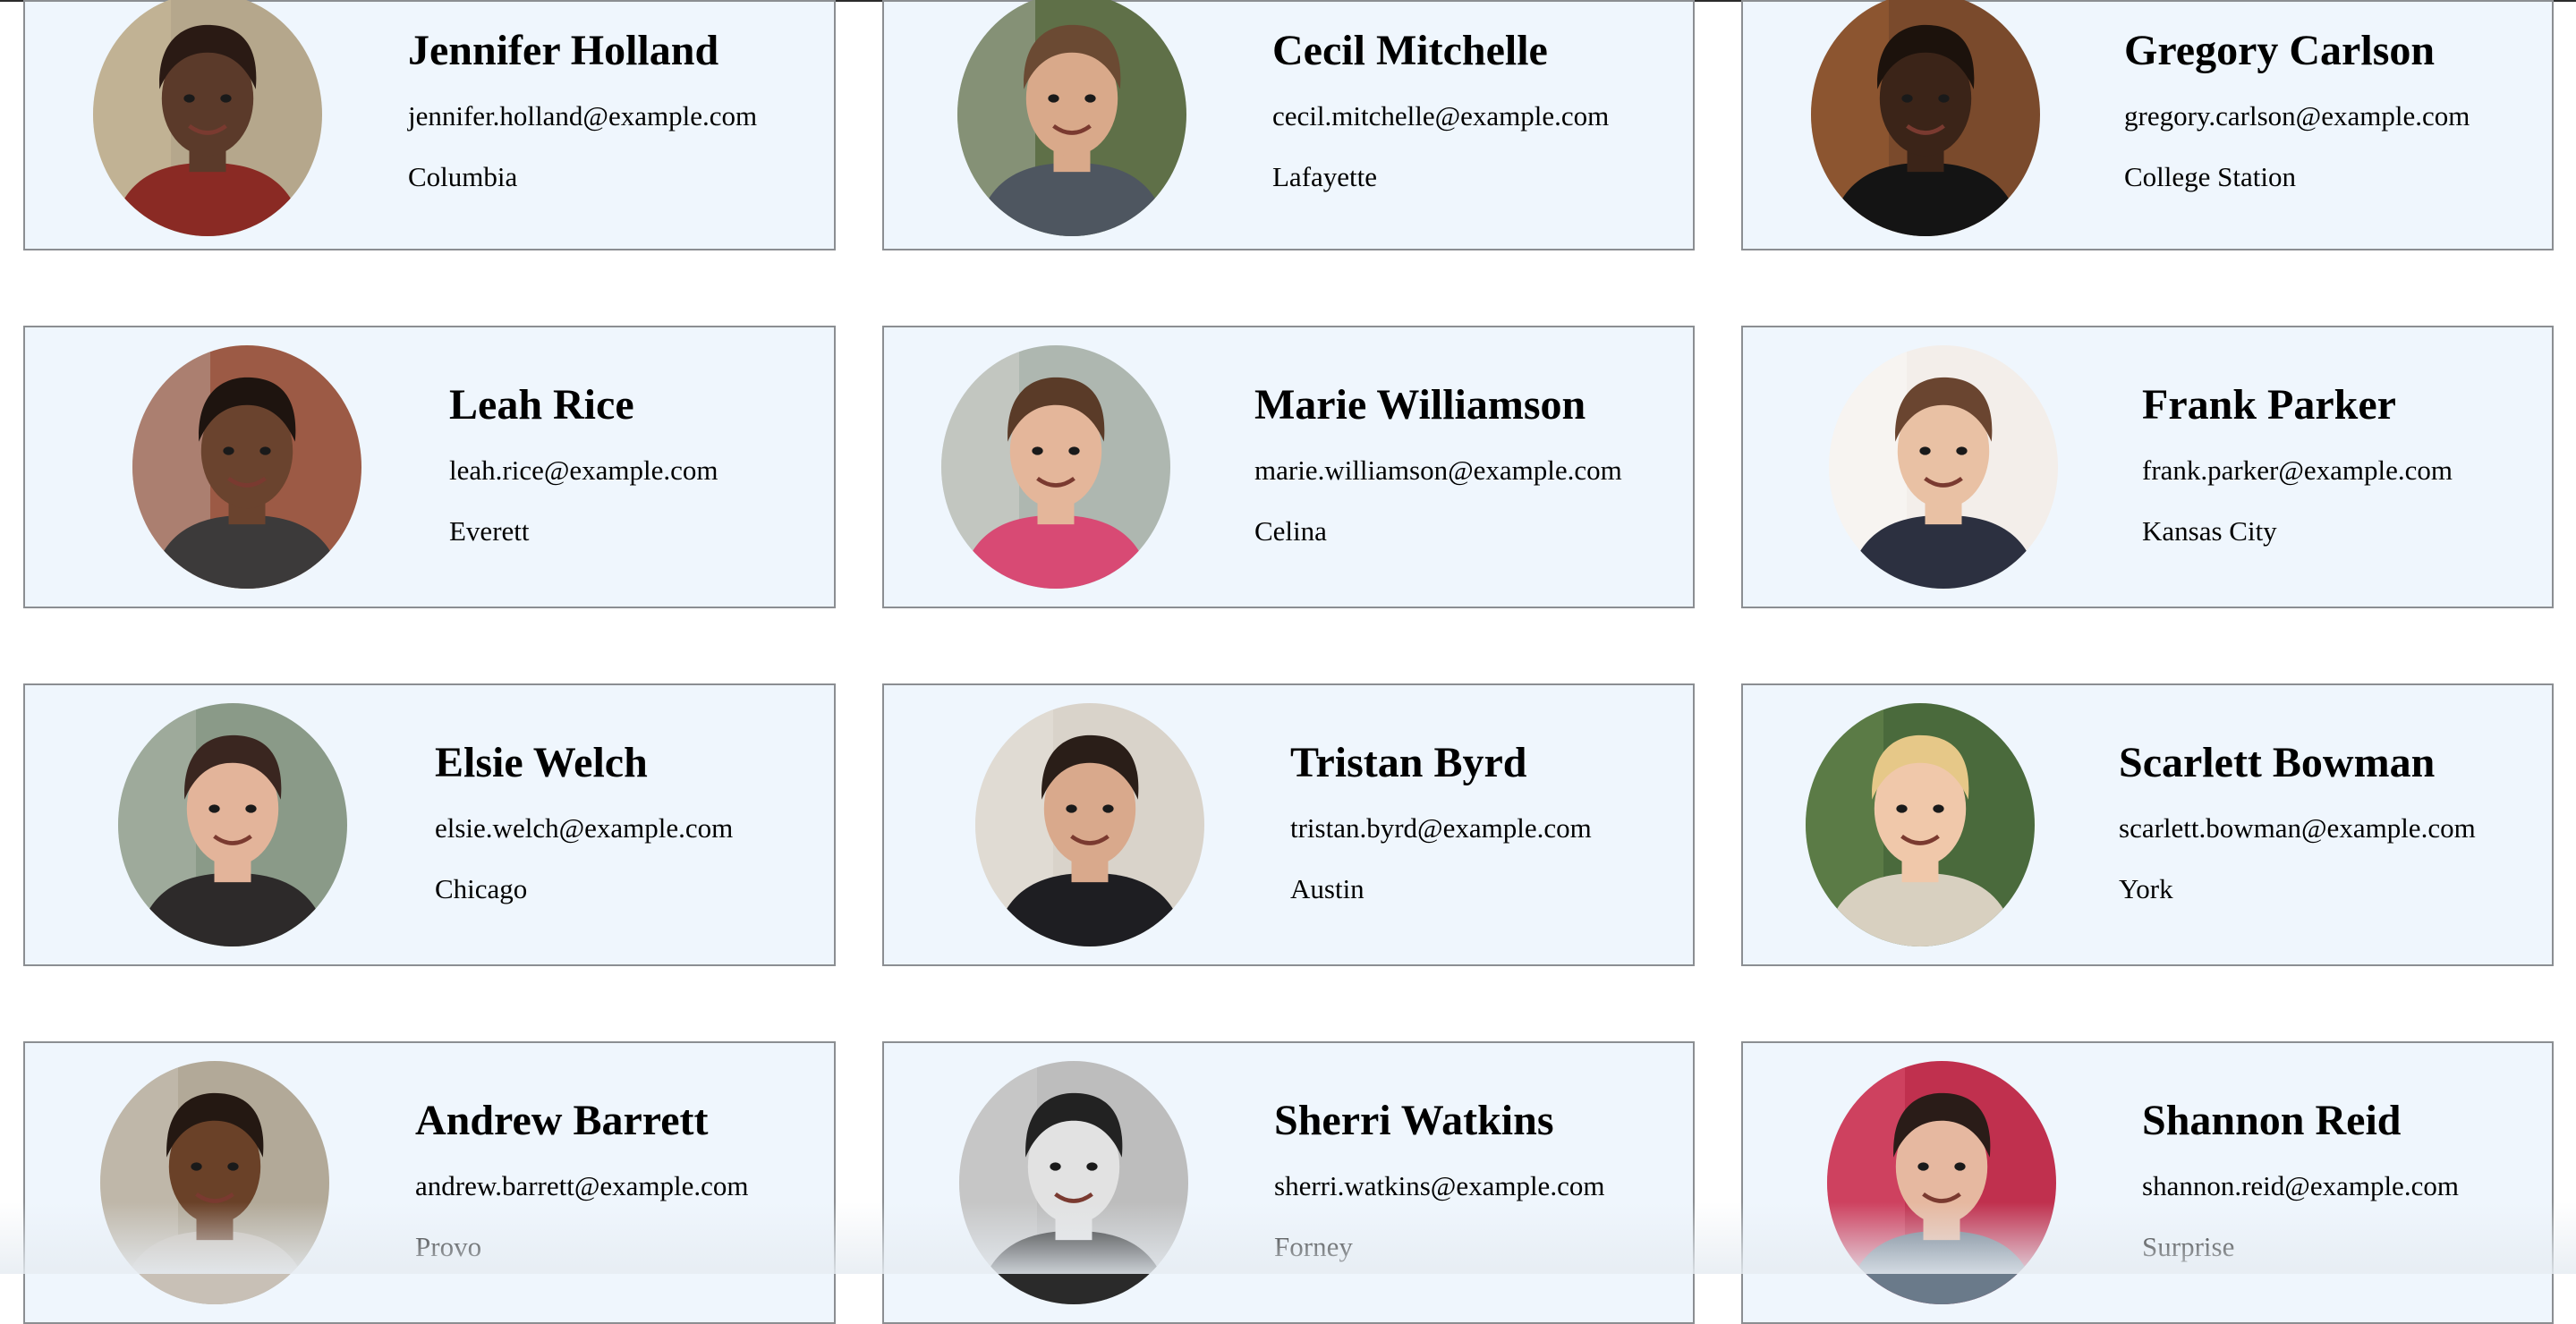 Image resolution: width=2576 pixels, height=1324 pixels. Describe the element at coordinates (1313, 1246) in the screenshot. I see `user-city: Forney` at that location.